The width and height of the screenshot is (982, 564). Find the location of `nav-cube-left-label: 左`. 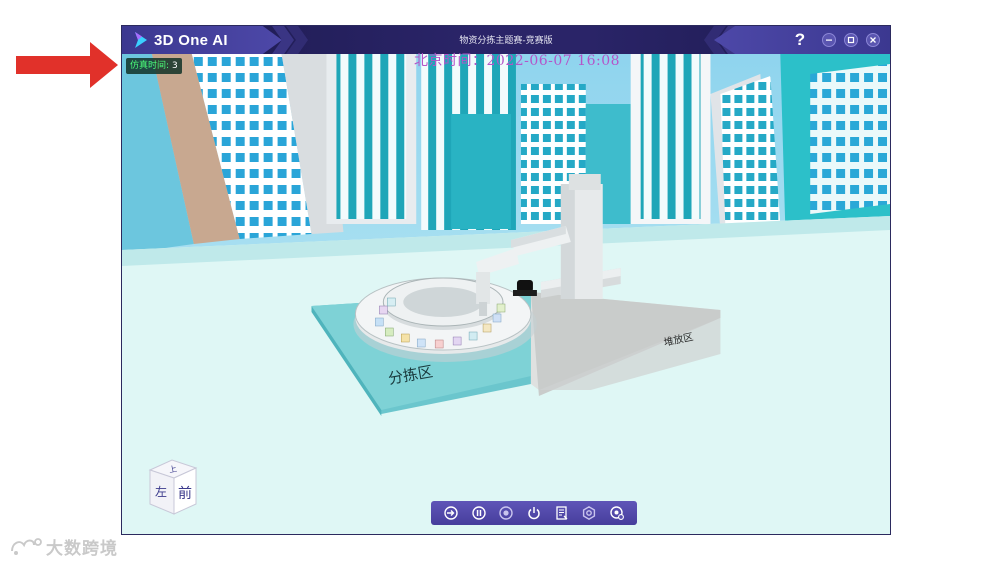

nav-cube-left-label: 左 is located at coordinates (161, 491).